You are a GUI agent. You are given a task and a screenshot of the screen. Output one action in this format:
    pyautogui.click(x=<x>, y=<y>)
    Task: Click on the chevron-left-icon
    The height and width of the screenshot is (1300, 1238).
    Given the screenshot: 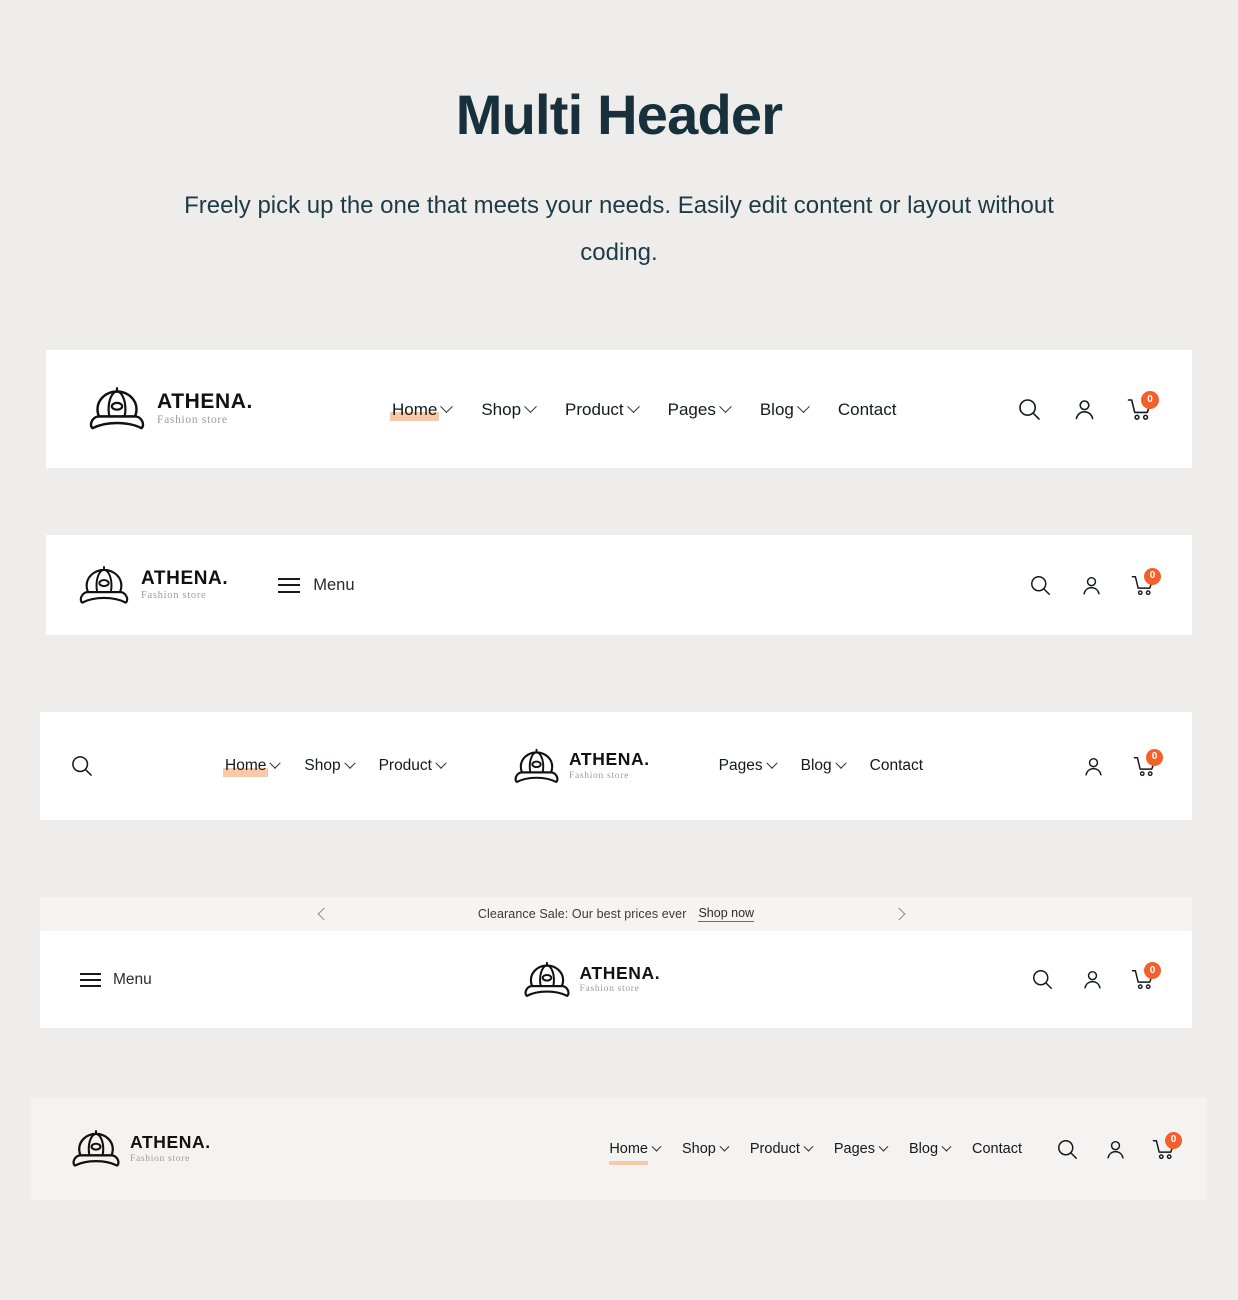 What is the action you would take?
    pyautogui.click(x=324, y=914)
    